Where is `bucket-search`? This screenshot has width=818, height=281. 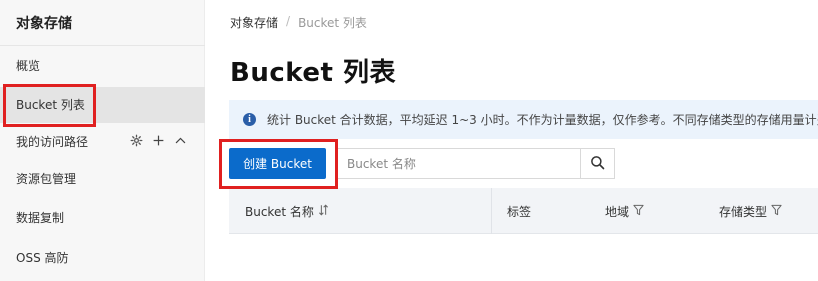
bucket-search is located at coordinates (475, 163).